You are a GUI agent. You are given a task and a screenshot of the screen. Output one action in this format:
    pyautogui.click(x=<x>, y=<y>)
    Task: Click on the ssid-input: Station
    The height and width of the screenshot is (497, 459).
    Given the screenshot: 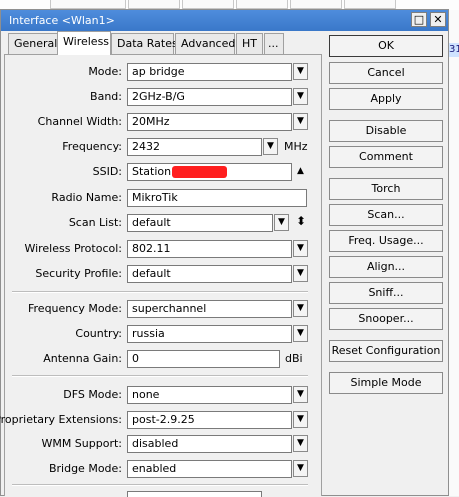 What is the action you would take?
    pyautogui.click(x=209, y=172)
    